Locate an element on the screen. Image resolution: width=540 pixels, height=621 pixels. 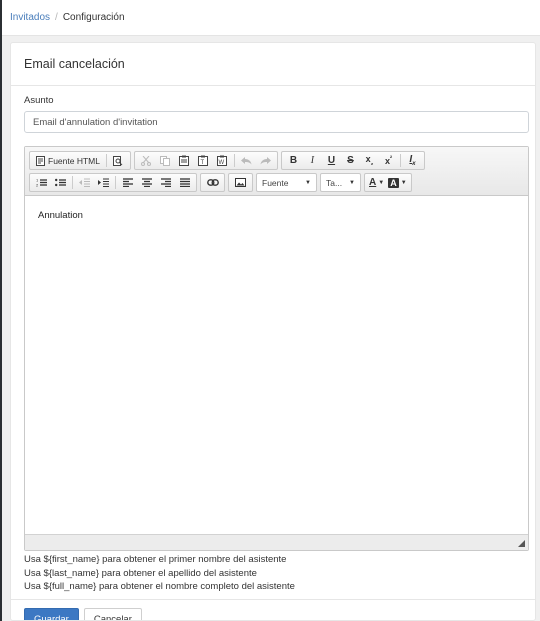
subject-label: Asunto is located at coordinates (39, 100).